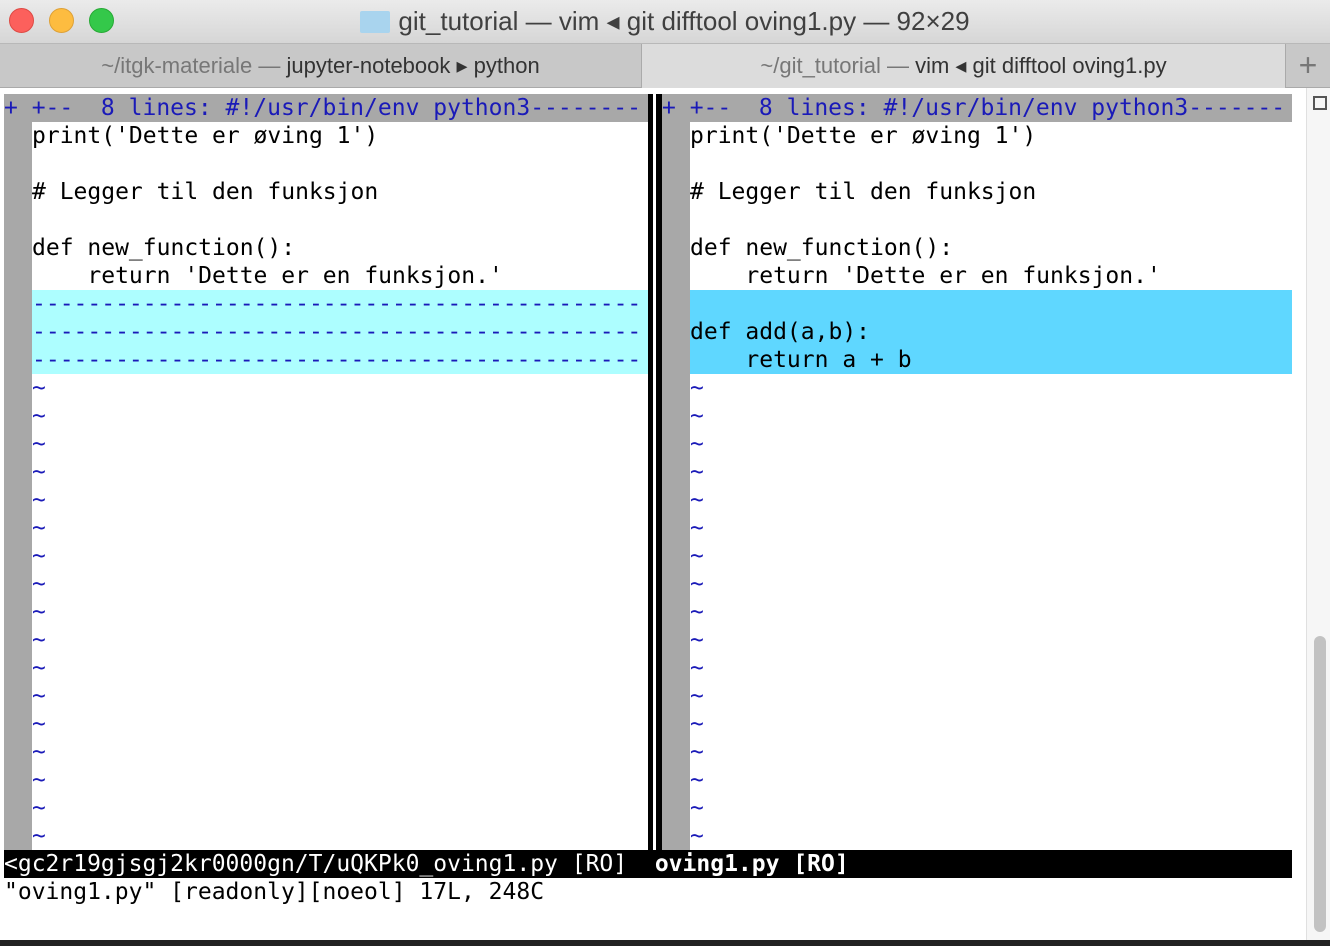  Describe the element at coordinates (1041, 65) in the screenshot. I see `tab-label: vim ◂ git difftool oving1.py` at that location.